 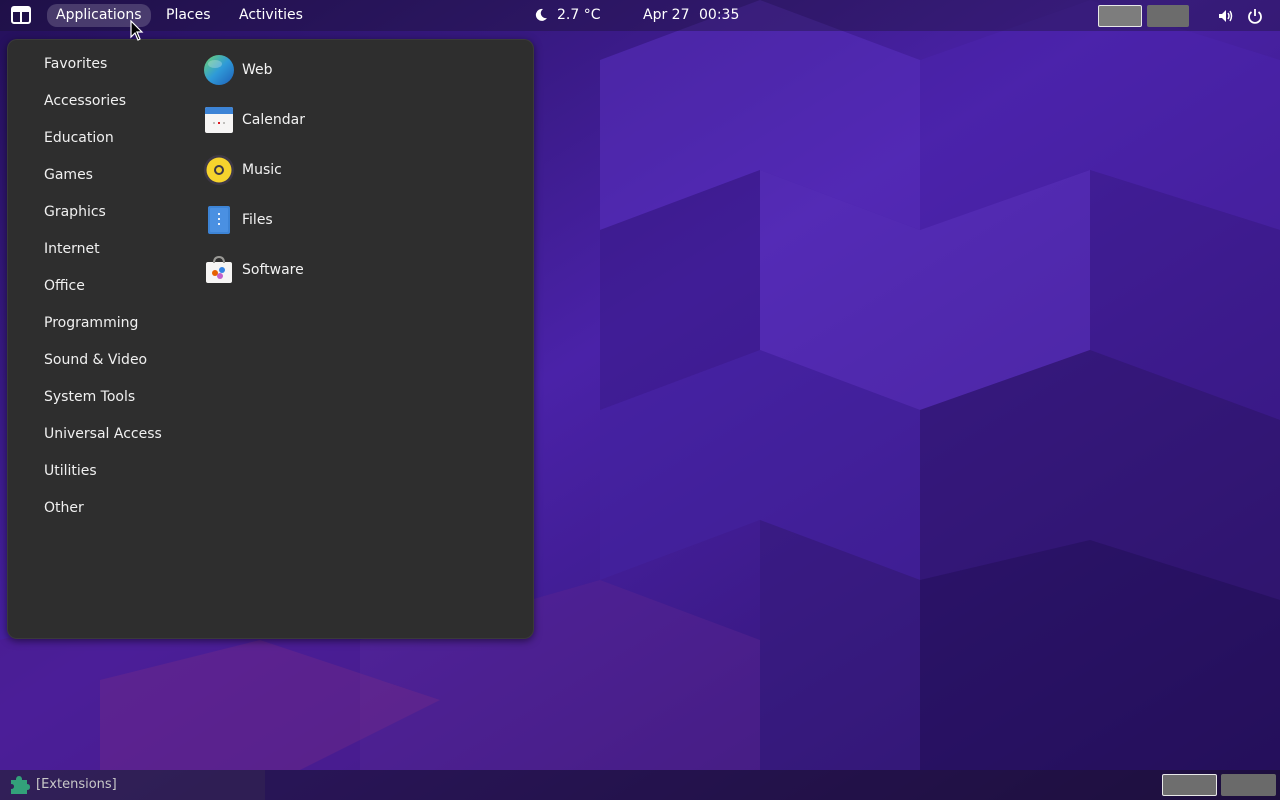 I want to click on category-universal-access: Universal Access, so click(x=103, y=434).